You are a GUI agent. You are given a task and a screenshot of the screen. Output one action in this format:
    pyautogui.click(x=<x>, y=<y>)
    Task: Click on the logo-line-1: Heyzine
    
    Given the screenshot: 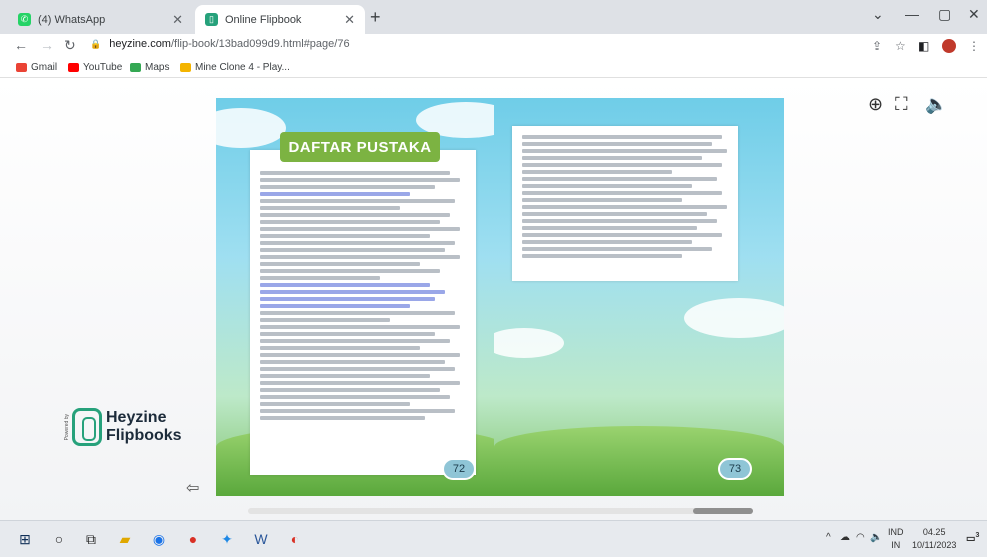 What is the action you would take?
    pyautogui.click(x=136, y=417)
    